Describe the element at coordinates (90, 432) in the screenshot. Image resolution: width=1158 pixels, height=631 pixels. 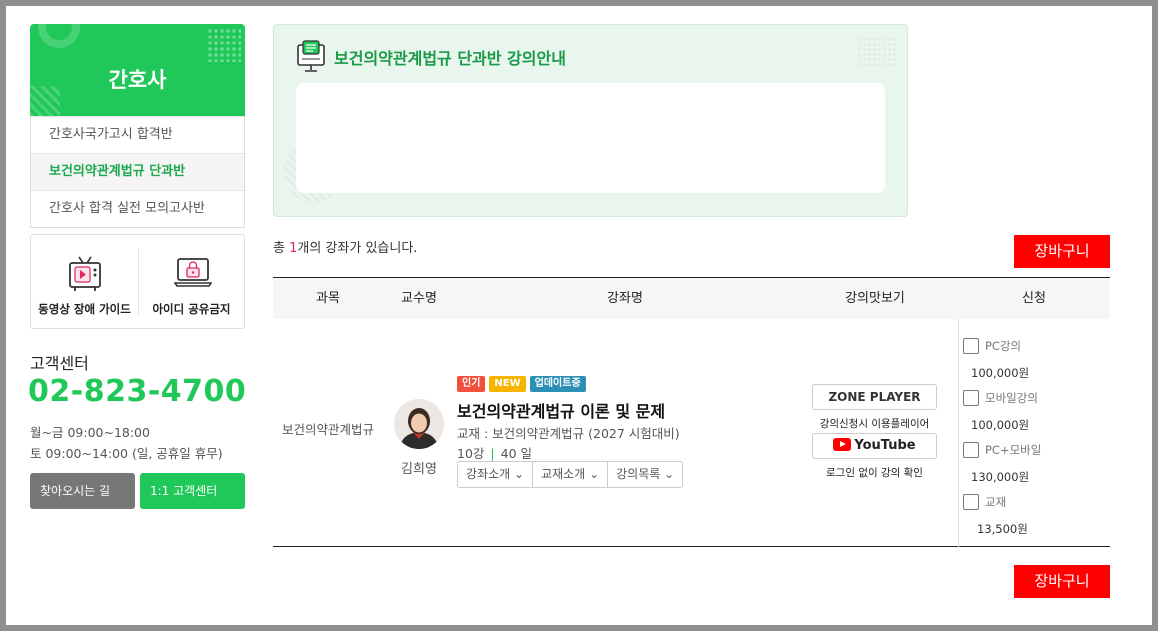
I see `weekday-hours: 월~금 09:00~18:00` at that location.